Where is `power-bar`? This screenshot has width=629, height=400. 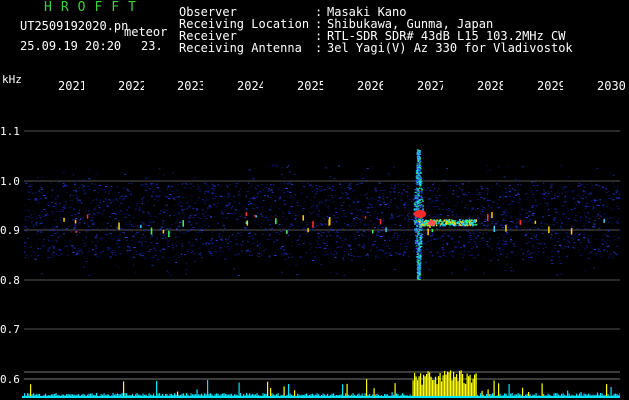
power-bar is located at coordinates (427, 385).